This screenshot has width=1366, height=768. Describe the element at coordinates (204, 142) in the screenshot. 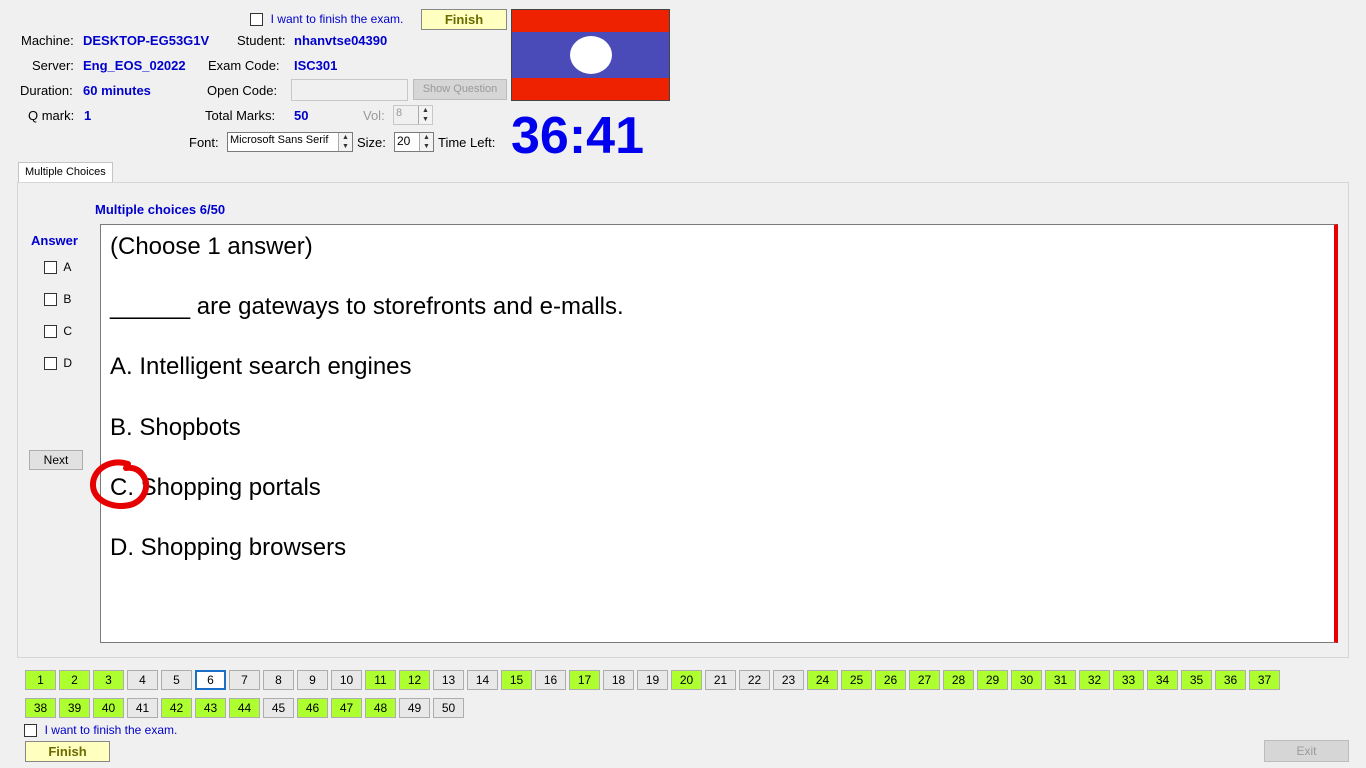

I see `font-label: Font:` at that location.